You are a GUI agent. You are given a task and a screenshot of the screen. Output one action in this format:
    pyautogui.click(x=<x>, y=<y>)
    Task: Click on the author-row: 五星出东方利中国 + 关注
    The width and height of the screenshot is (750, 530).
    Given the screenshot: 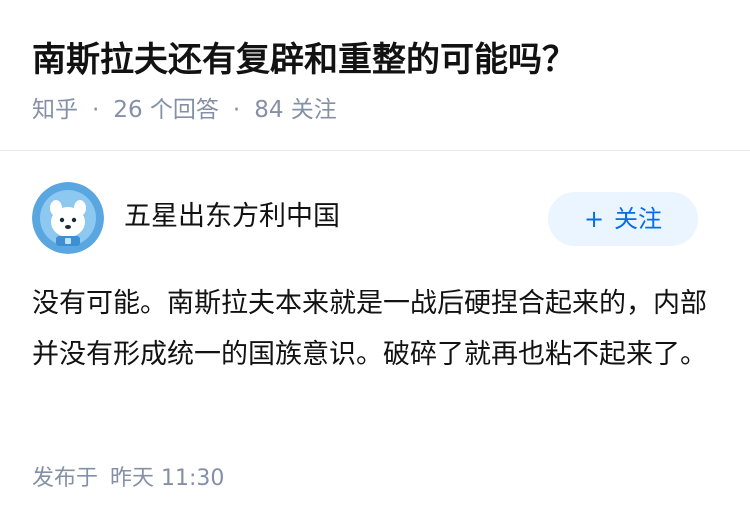 What is the action you would take?
    pyautogui.click(x=375, y=220)
    